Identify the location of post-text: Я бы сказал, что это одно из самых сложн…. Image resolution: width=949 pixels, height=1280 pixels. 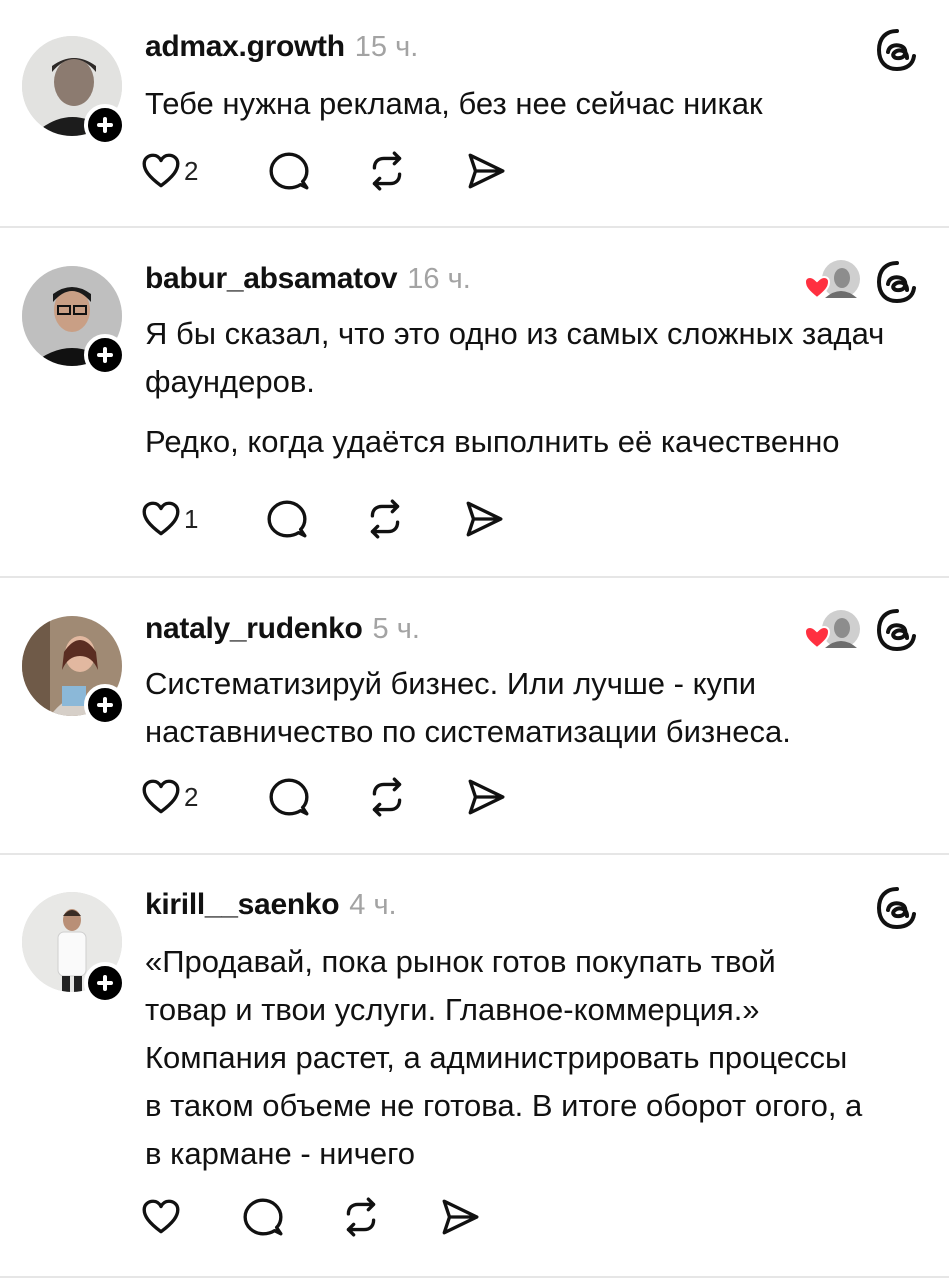
(540, 388).